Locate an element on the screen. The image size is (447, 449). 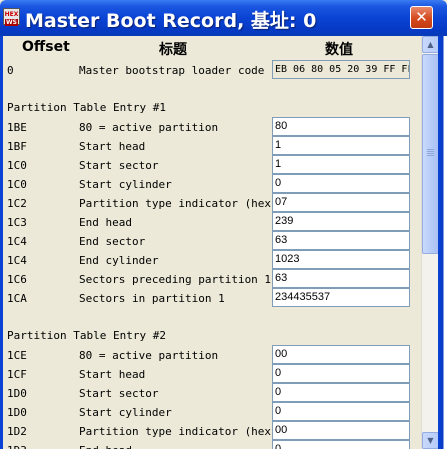
row-title: End sector is located at coordinates (112, 241).